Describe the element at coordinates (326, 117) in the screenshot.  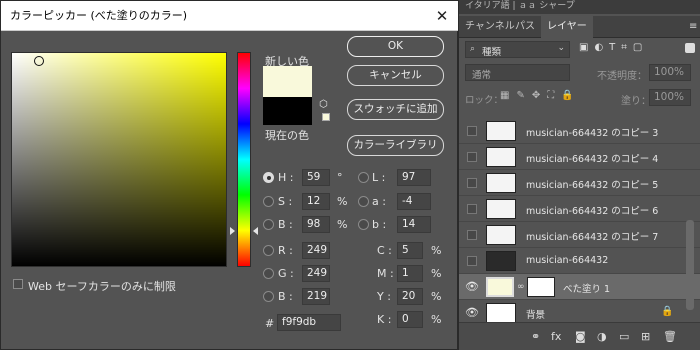
I see `web-safe-swatch` at that location.